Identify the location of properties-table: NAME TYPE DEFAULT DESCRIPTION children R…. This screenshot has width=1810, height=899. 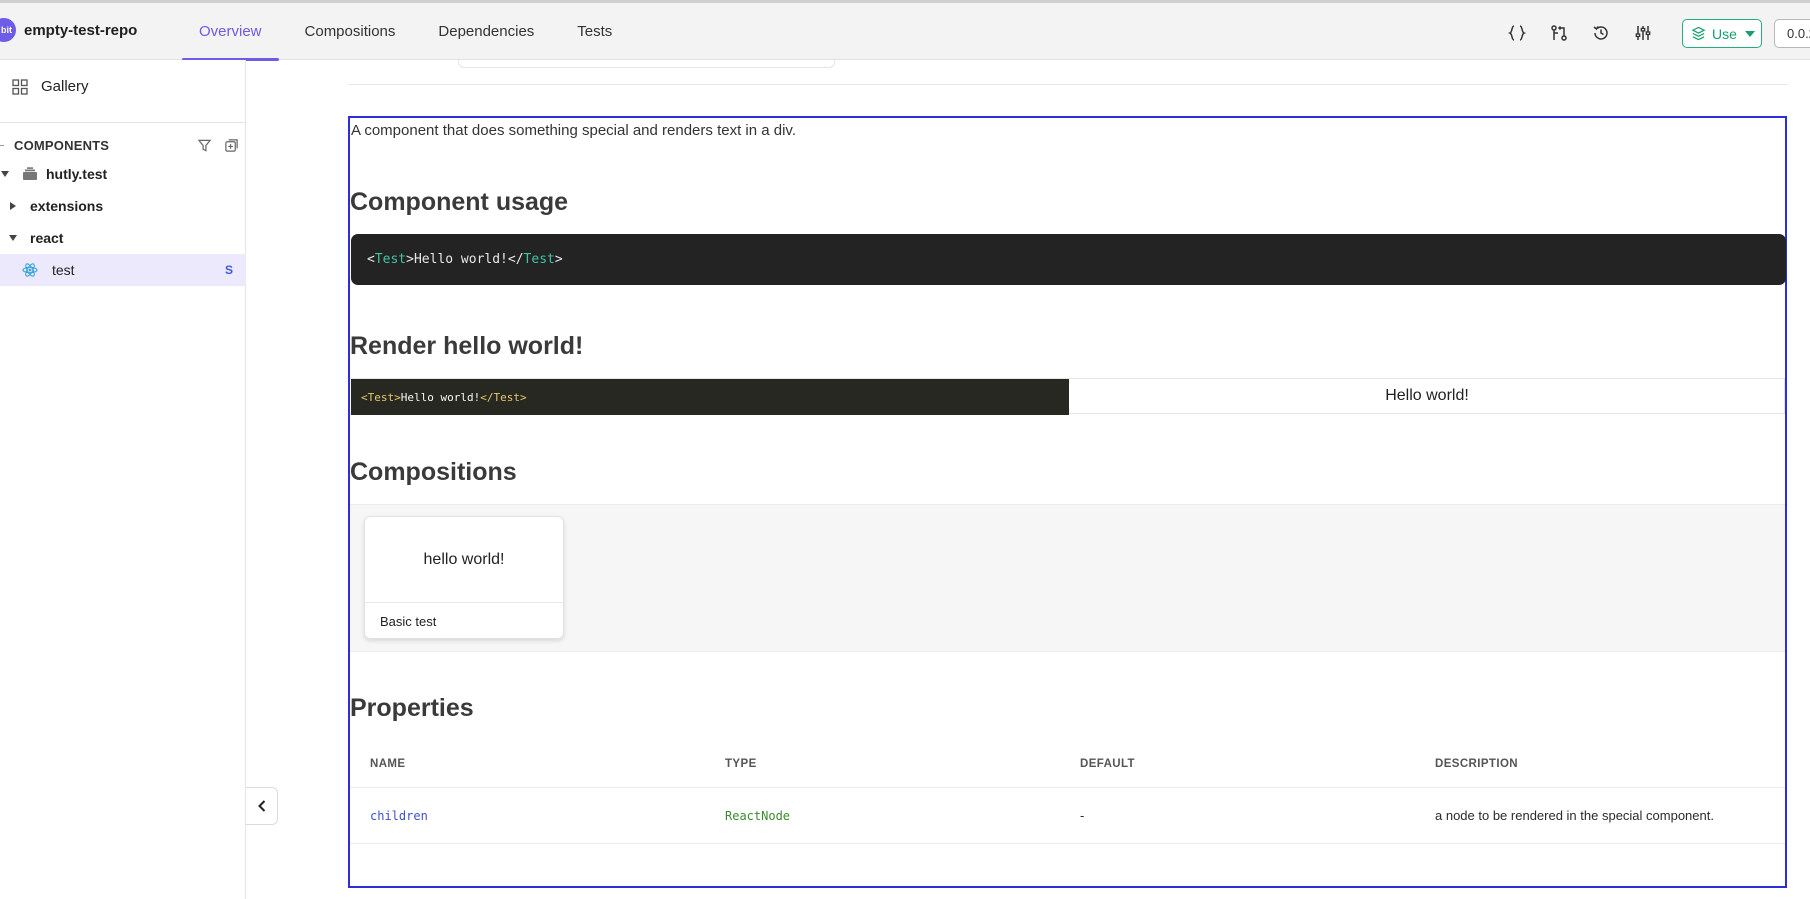
(1067, 792).